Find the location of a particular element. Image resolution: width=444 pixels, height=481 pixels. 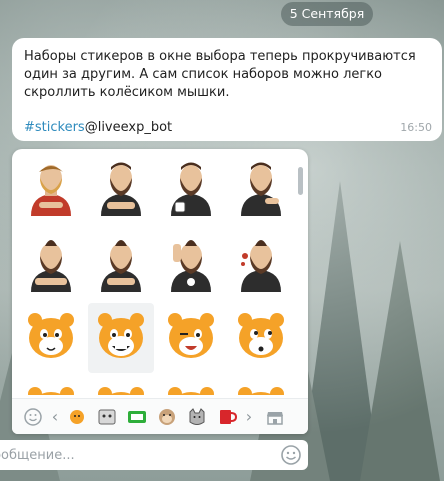

emoji-smile-icon is located at coordinates (291, 455).